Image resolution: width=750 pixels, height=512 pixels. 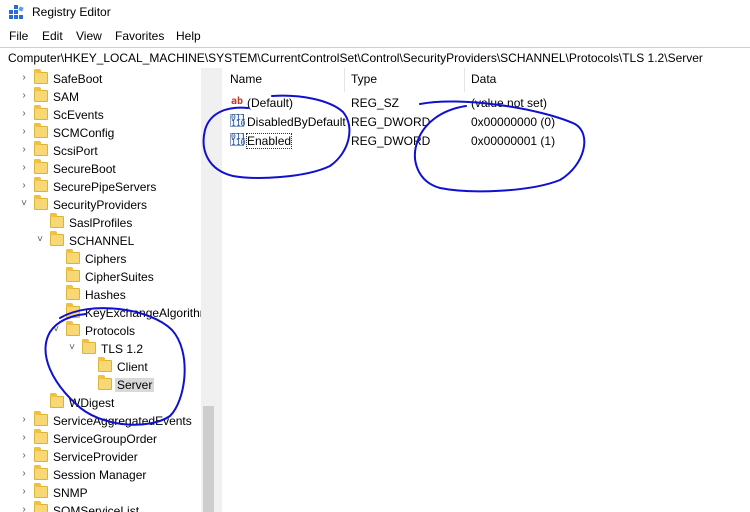 I want to click on tree-item-label: SecureBoot, so click(x=84, y=169).